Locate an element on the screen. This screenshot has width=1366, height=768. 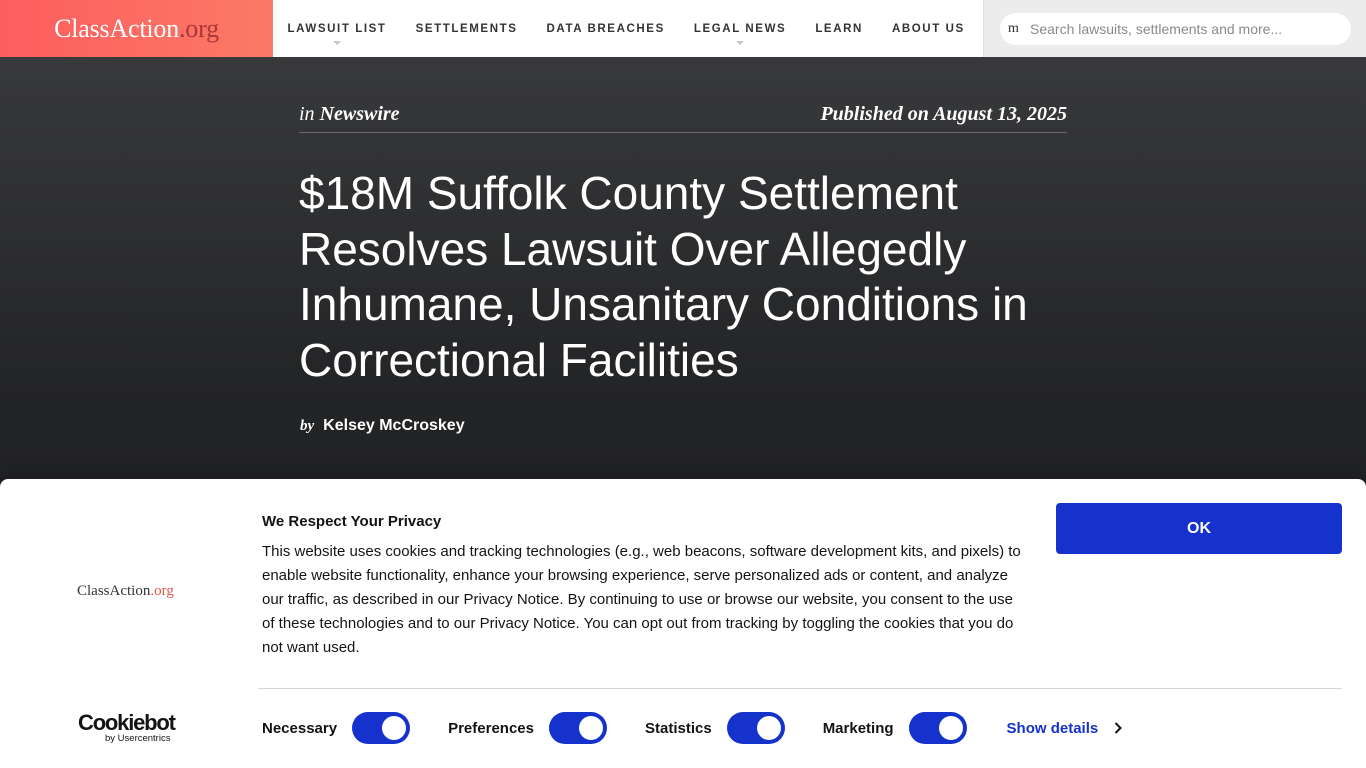
article-meta-row: in Newswire Published on August 13, 2025 is located at coordinates (683, 118).